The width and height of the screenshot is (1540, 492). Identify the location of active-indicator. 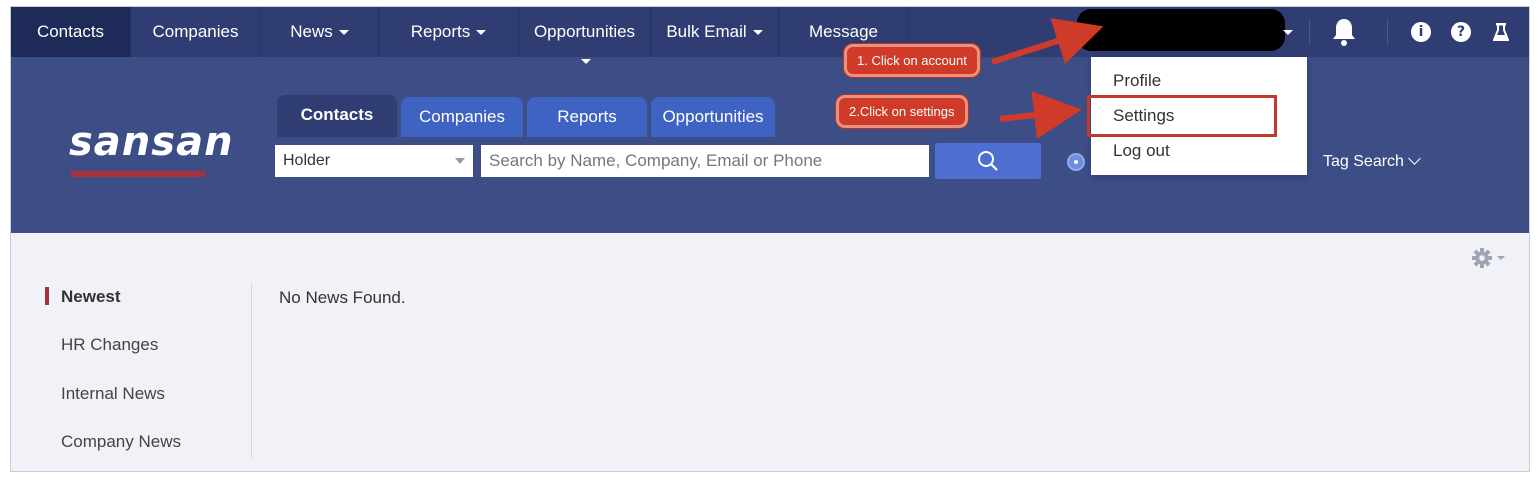
(47, 296).